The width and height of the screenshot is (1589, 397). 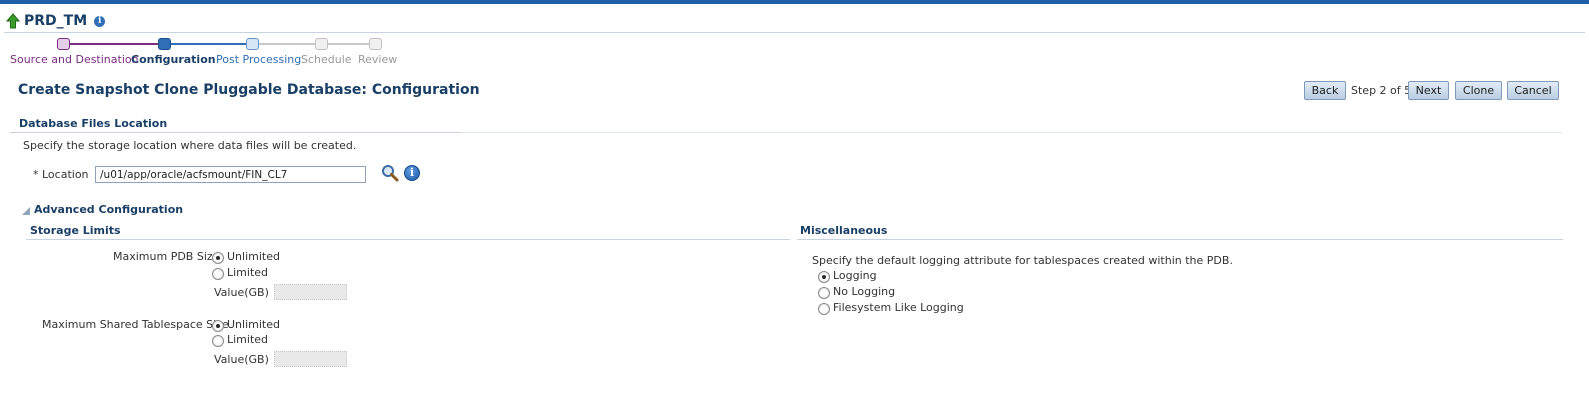 I want to click on cancel-button: Cancel, so click(x=1533, y=90).